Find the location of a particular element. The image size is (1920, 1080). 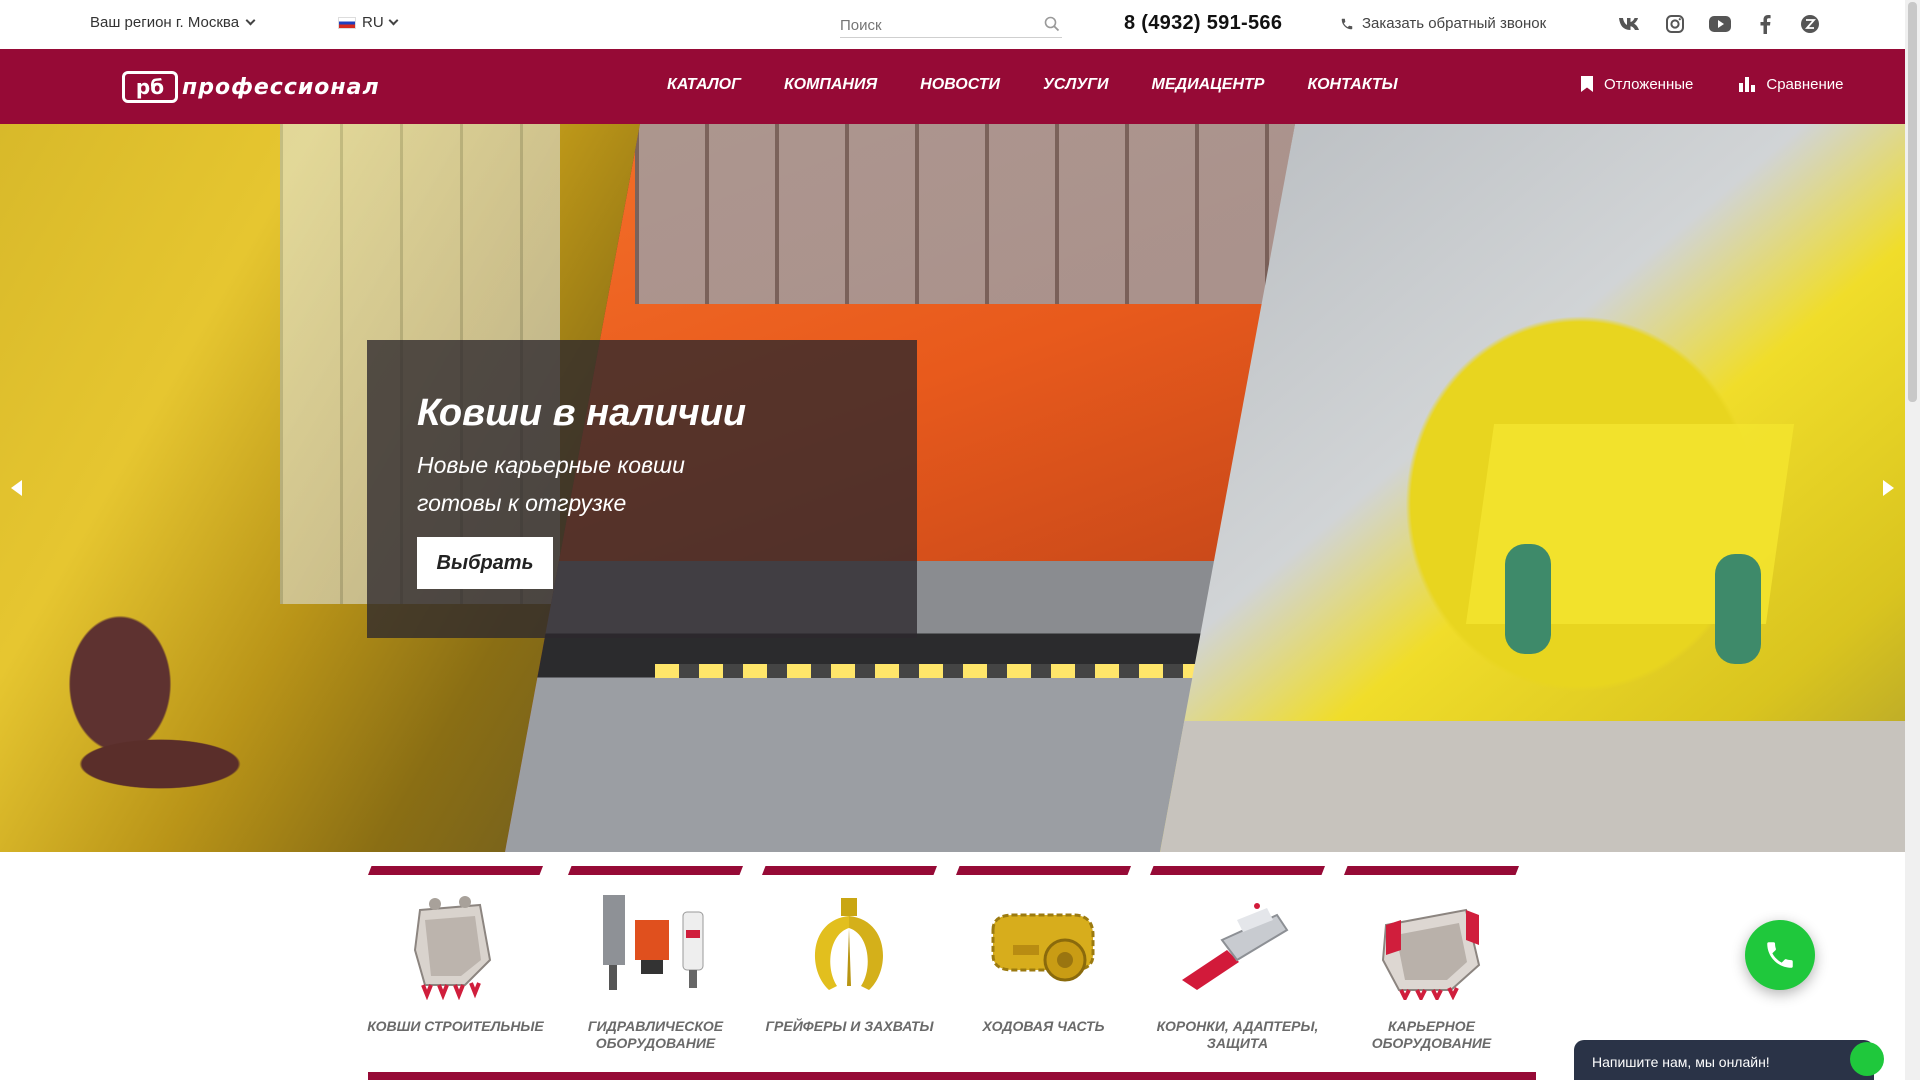

nav-company: КОМПАНИЯ is located at coordinates (830, 85).